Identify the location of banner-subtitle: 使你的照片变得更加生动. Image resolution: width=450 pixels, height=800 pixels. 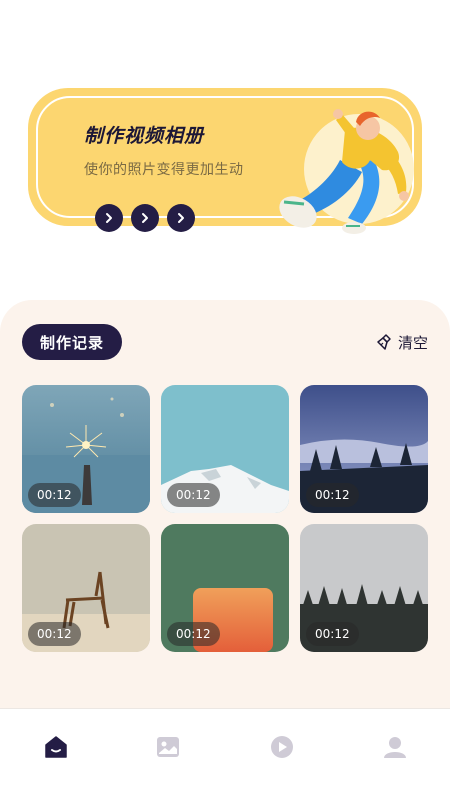
(164, 170).